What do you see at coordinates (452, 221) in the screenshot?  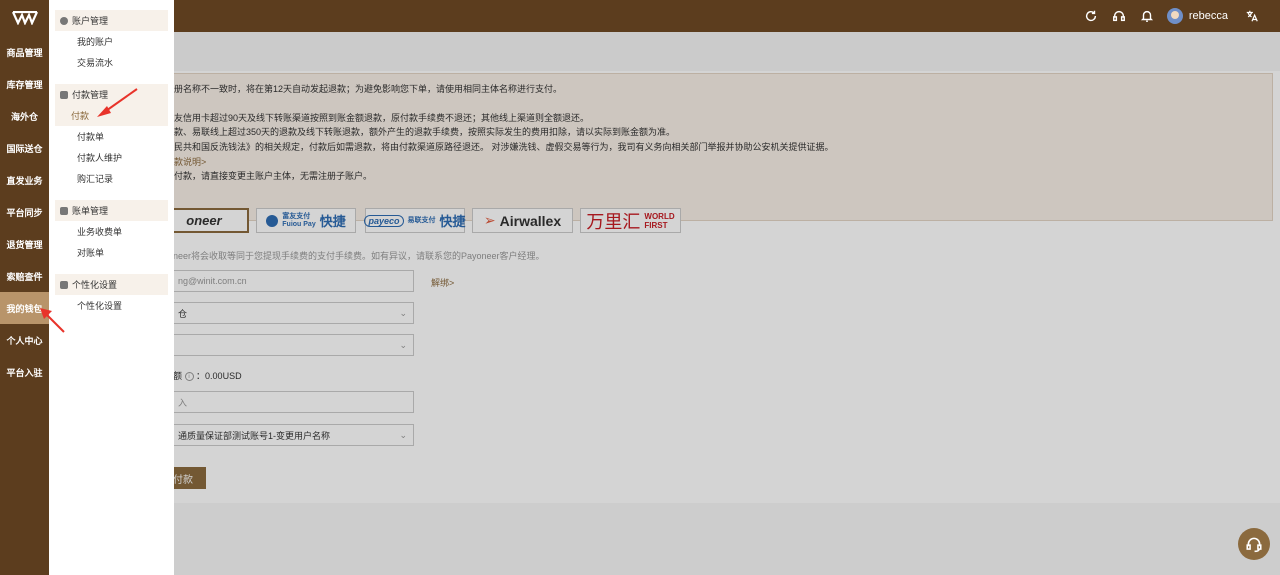 I see `payeco-fast-label: 快捷` at bounding box center [452, 221].